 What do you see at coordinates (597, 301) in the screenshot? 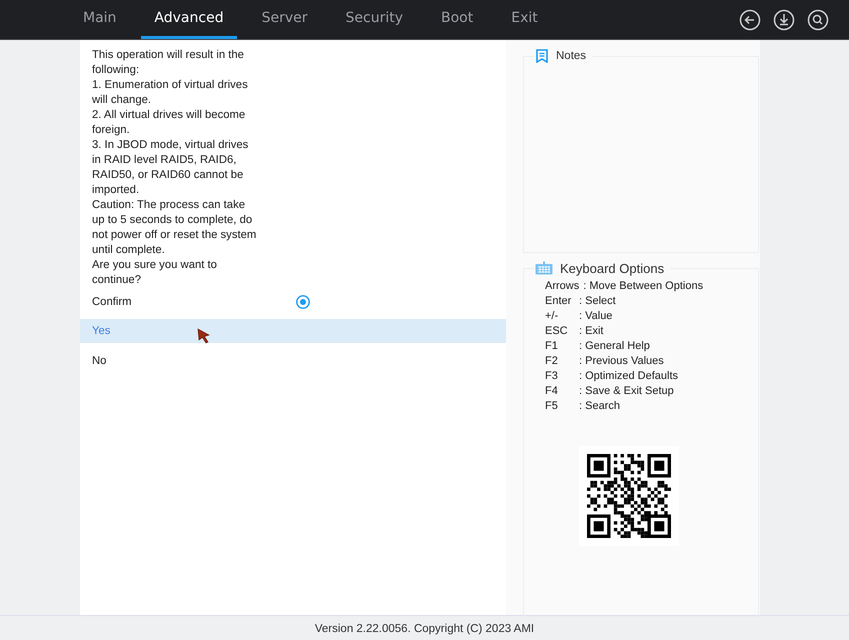
I see `key-action: : Select` at bounding box center [597, 301].